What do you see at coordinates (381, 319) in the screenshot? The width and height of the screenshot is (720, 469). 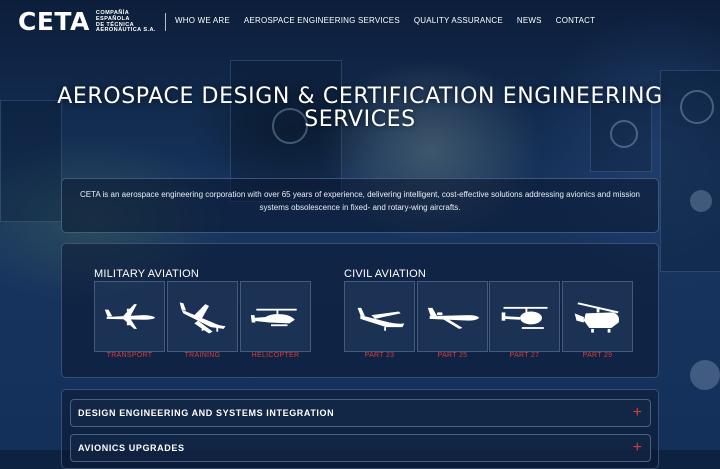 I see `light-aircraft-icon` at bounding box center [381, 319].